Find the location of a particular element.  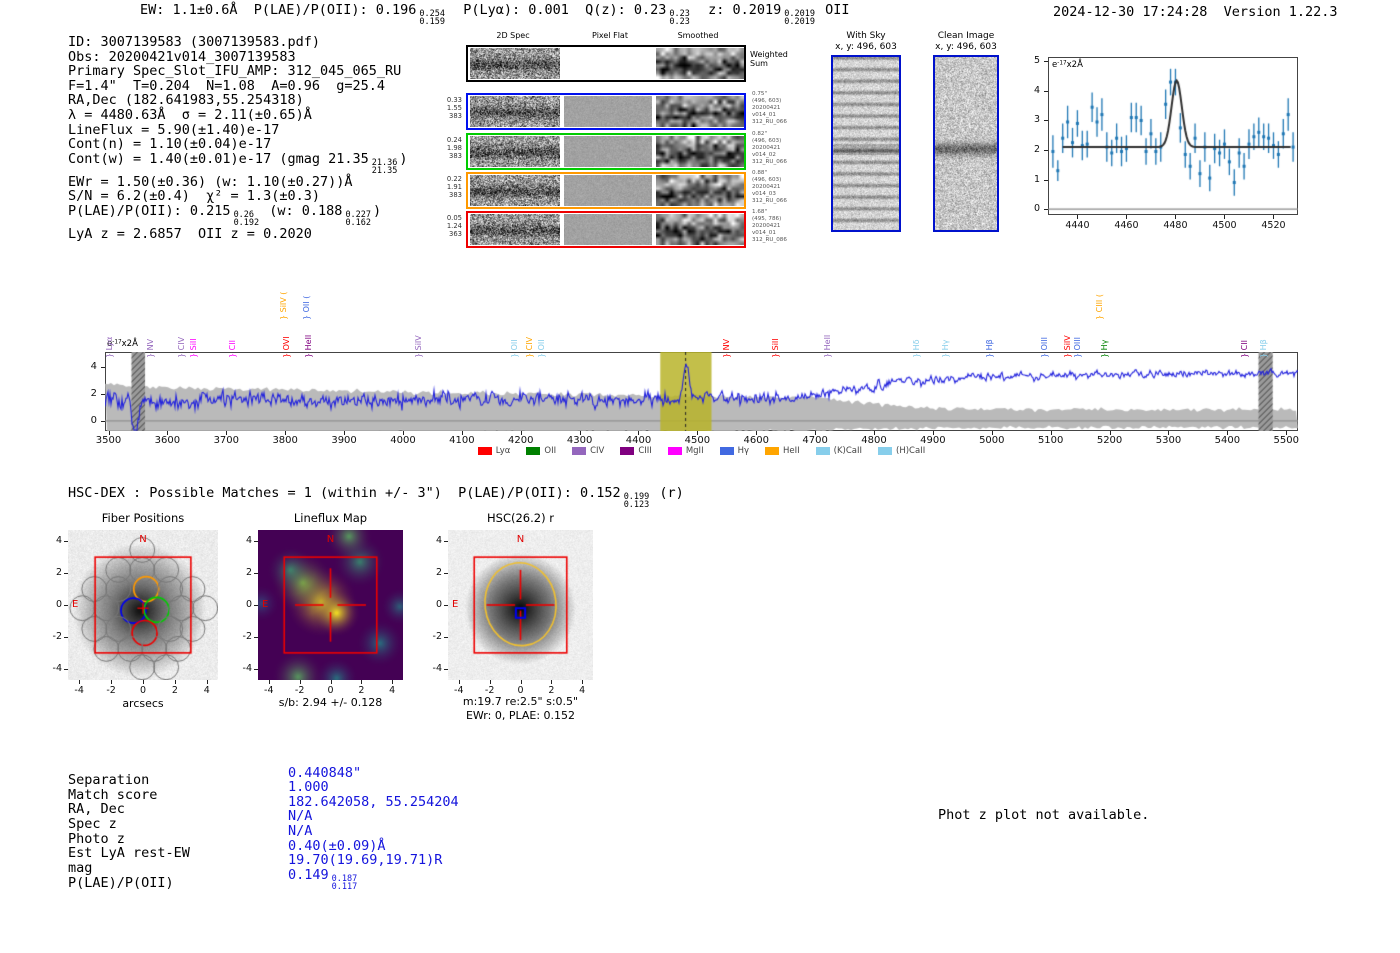

lineflux-map-canvas is located at coordinates (330, 605).